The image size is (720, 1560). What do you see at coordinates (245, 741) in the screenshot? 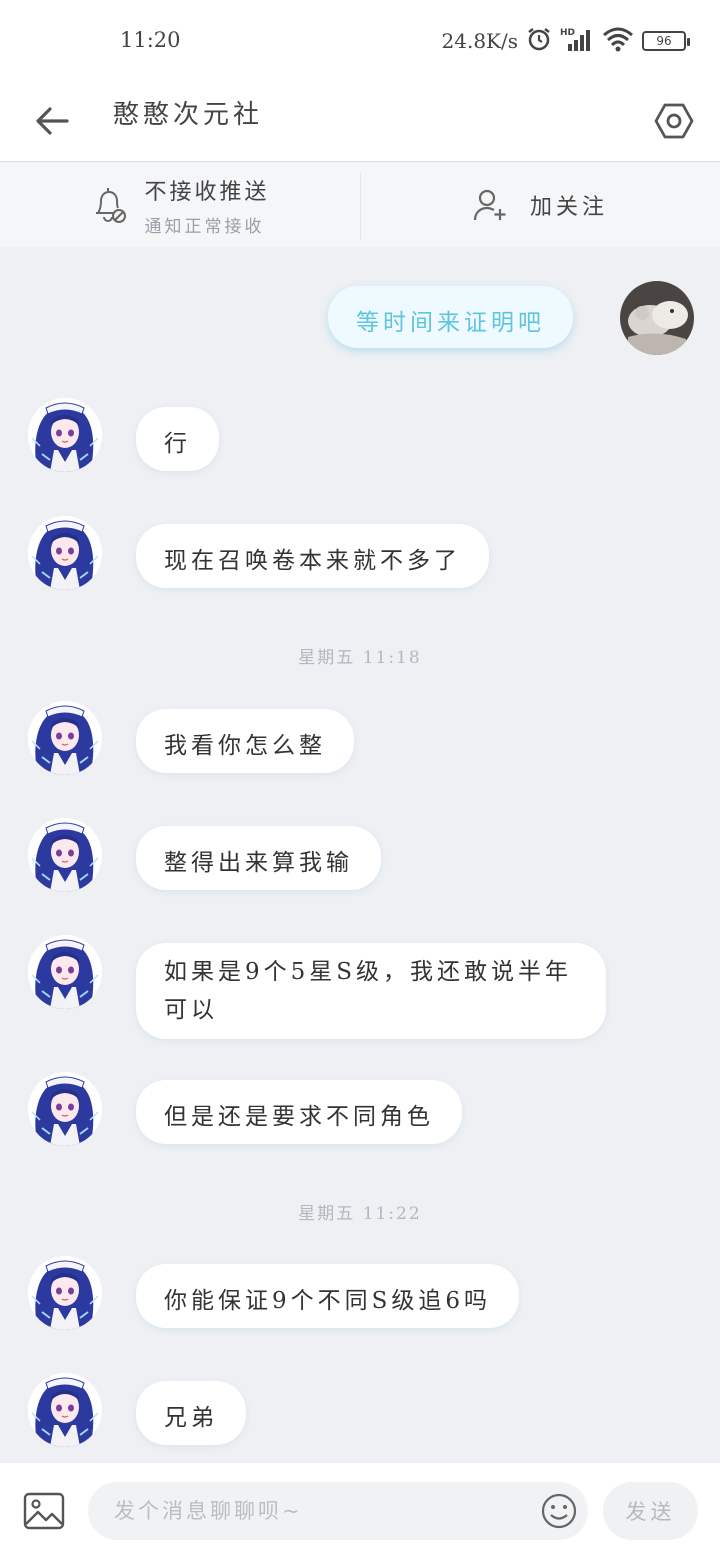
I see `message-bubble: 我看你怎么整` at bounding box center [245, 741].